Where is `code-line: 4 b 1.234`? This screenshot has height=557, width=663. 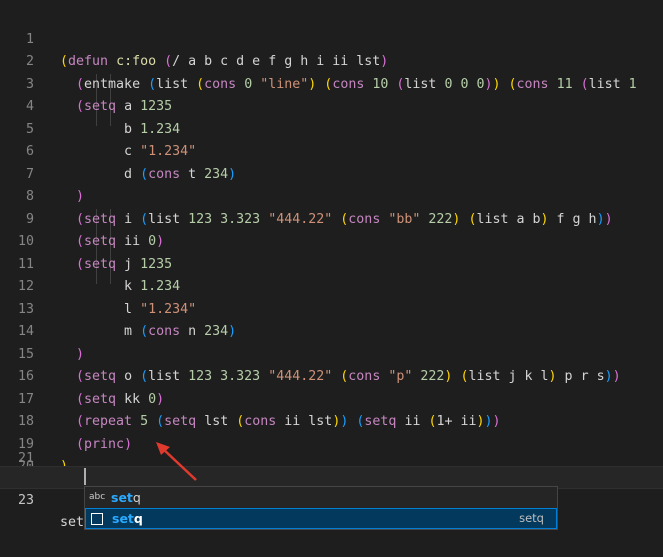
code-line: 4 b 1.234 is located at coordinates (331, 105).